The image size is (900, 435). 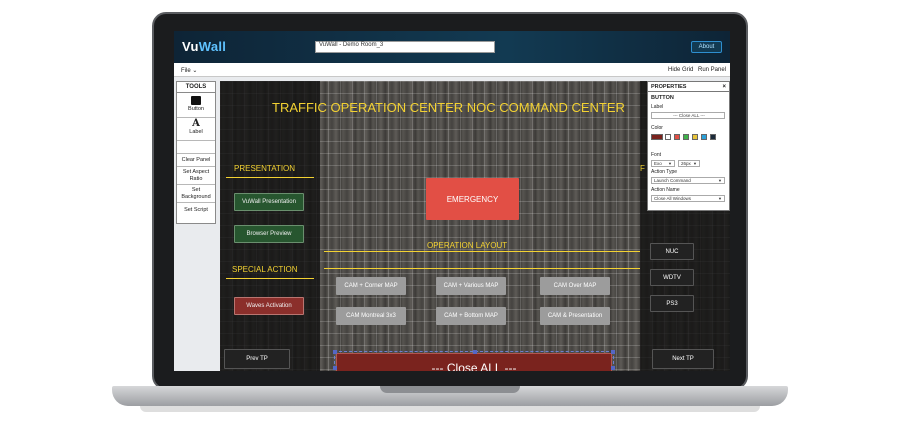 I want to click on prev-tp-button: Prev TP, so click(x=257, y=359).